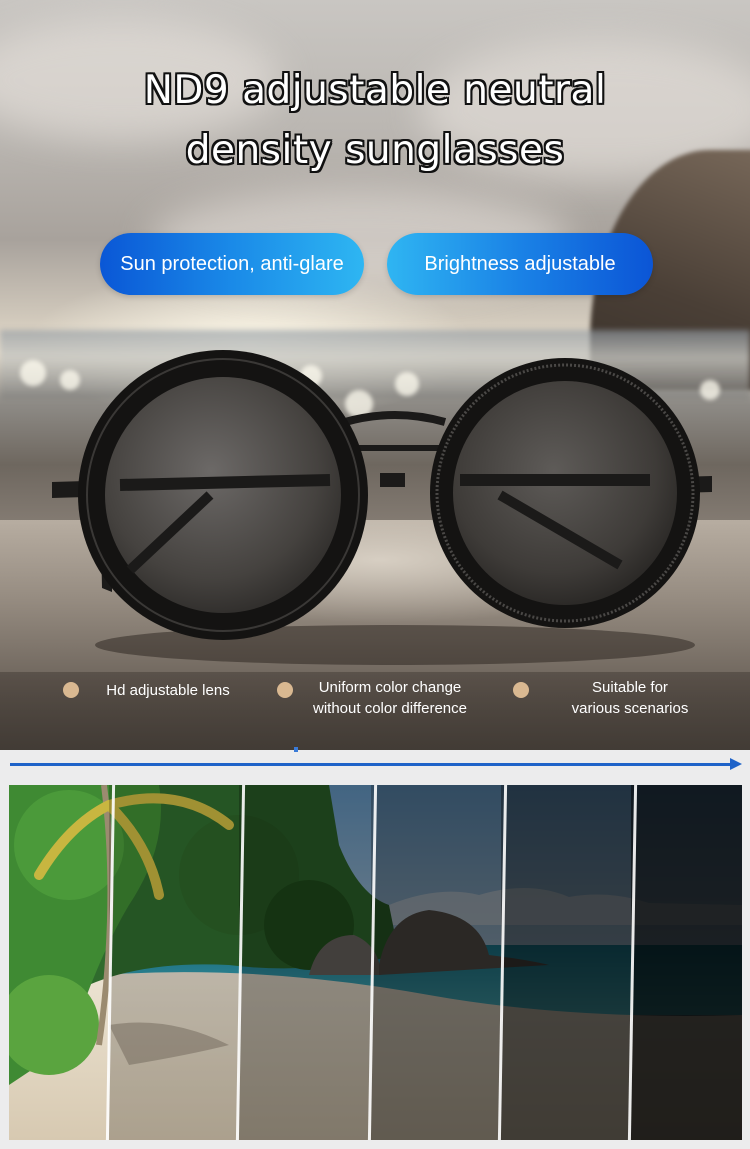  Describe the element at coordinates (223, 495) in the screenshot. I see `left-lens` at that location.